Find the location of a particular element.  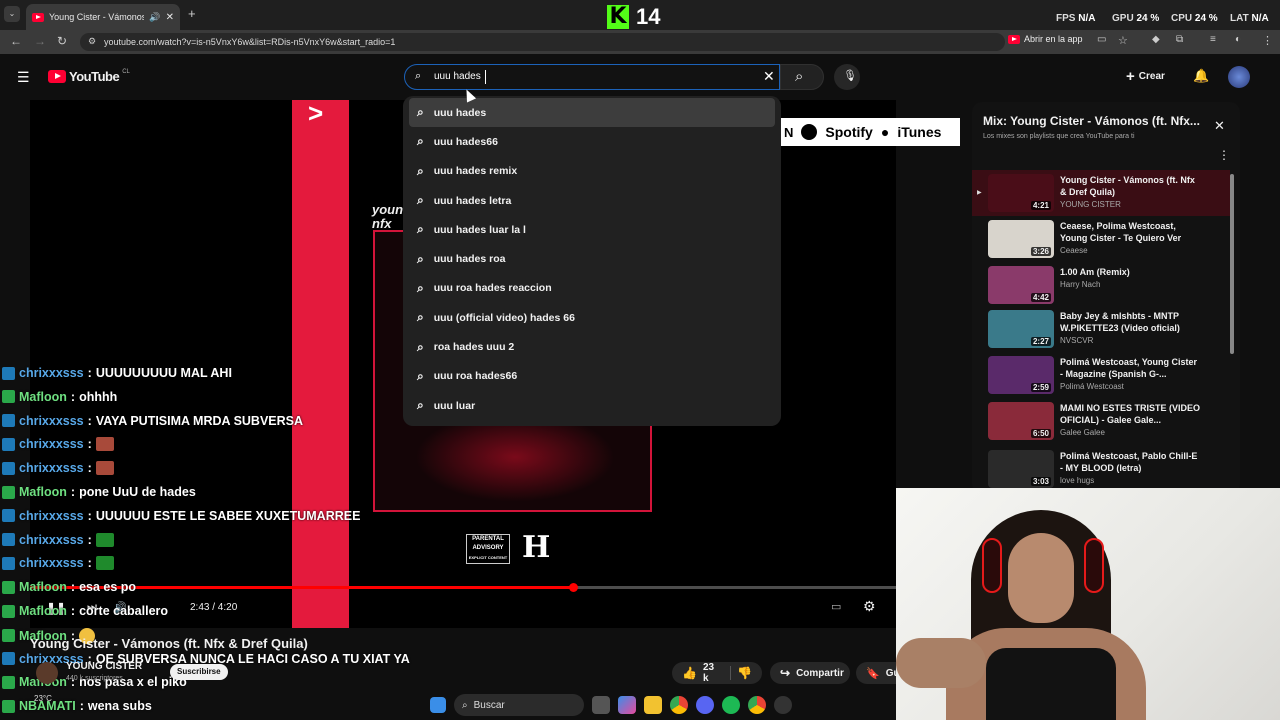

speaker-icon: 🔊 is located at coordinates (154, 17).